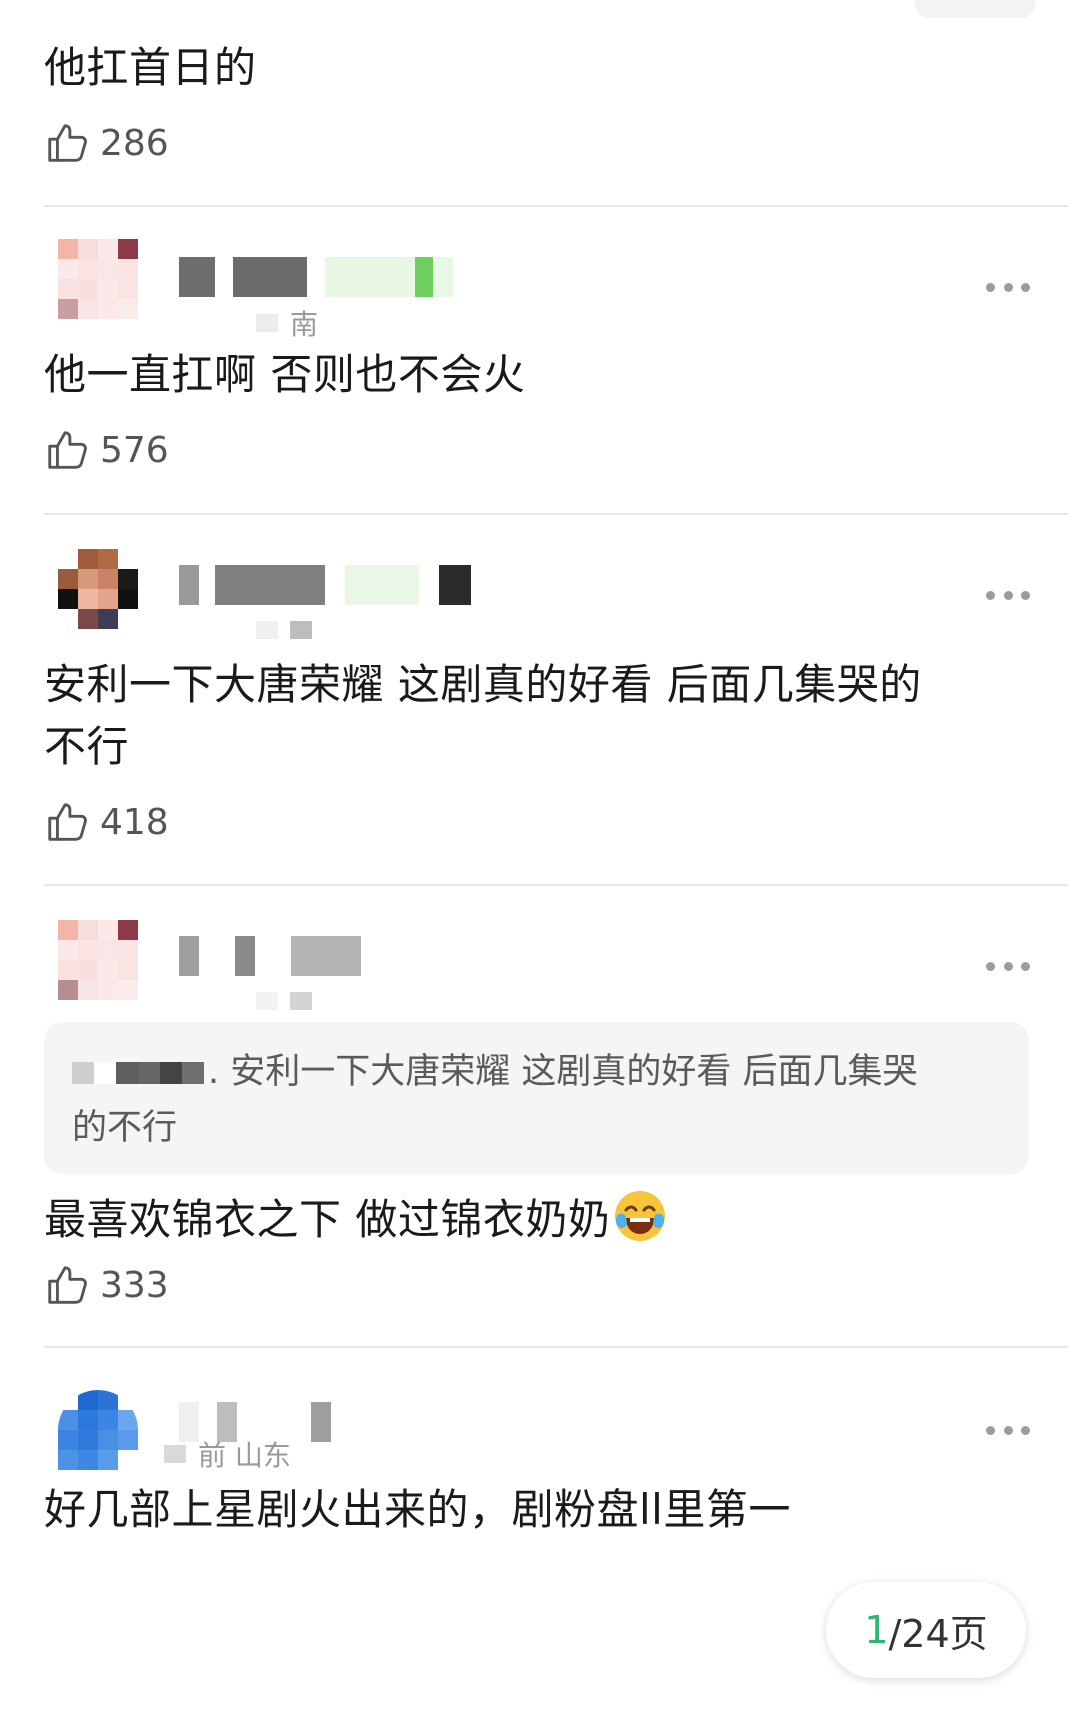 This screenshot has height=1714, width=1080. What do you see at coordinates (134, 822) in the screenshot?
I see `like-count: 418` at bounding box center [134, 822].